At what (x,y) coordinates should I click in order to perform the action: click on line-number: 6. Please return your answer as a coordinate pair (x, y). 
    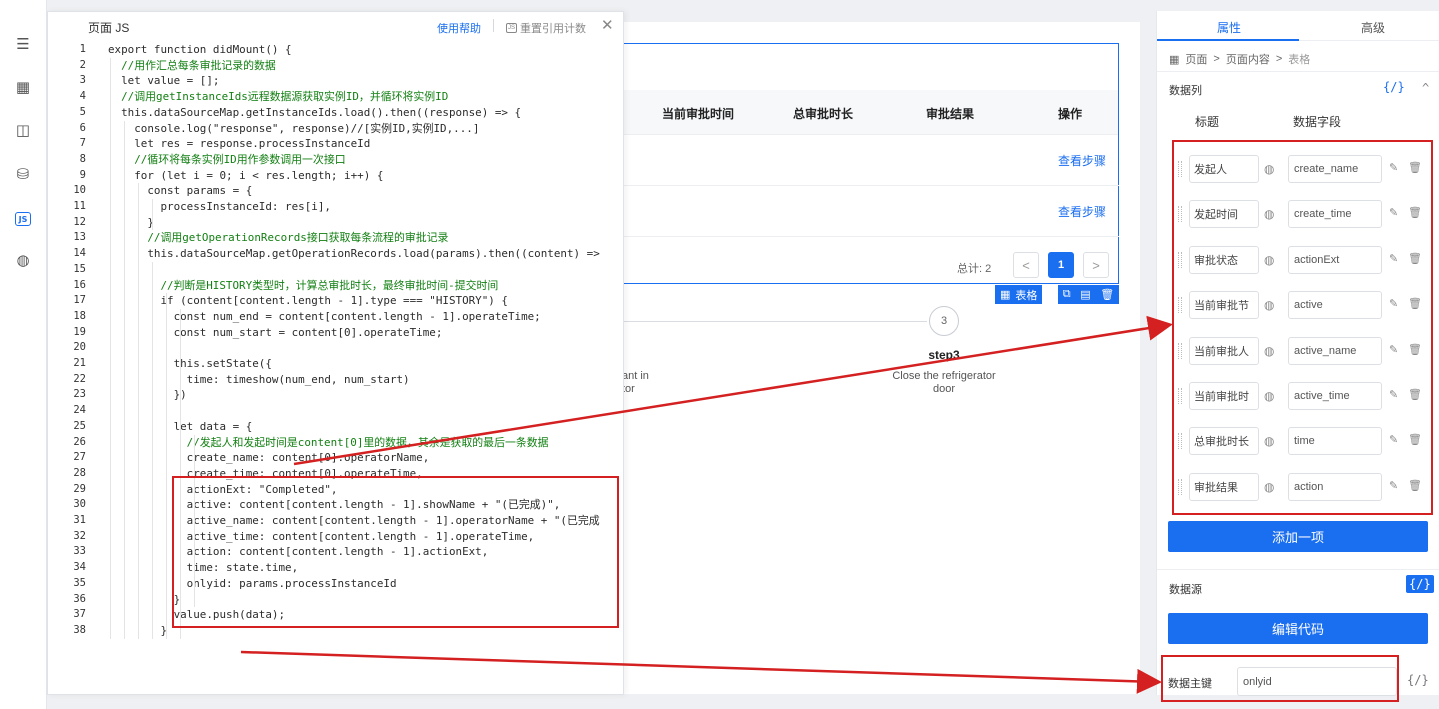
    Looking at the image, I should click on (82, 127).